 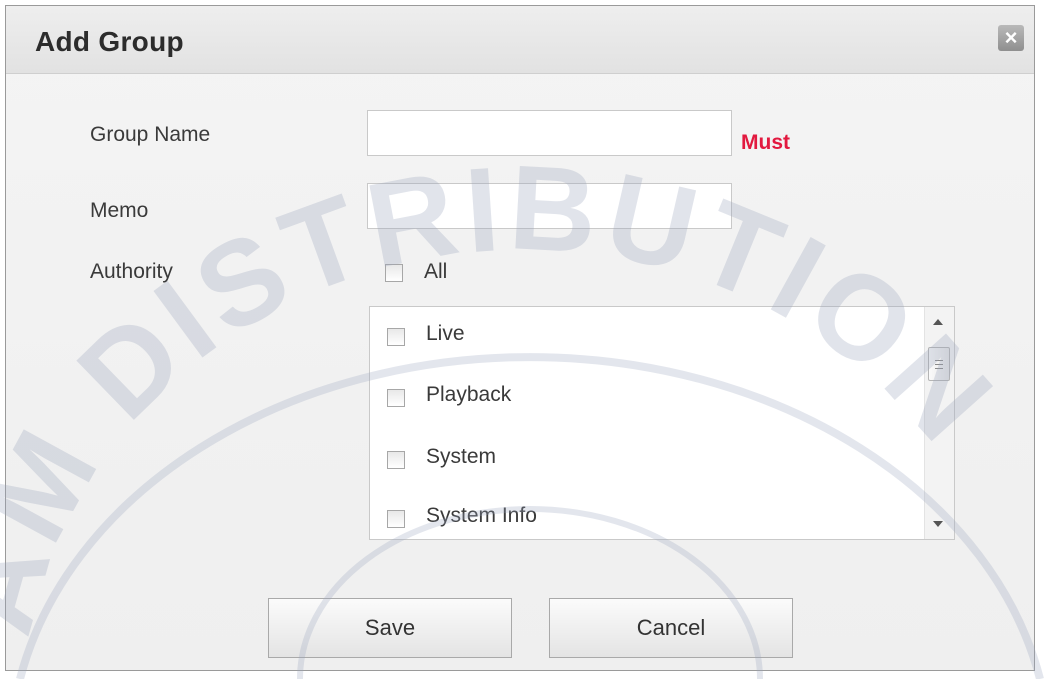 What do you see at coordinates (640, 509) in the screenshot?
I see `list-item: System Info` at bounding box center [640, 509].